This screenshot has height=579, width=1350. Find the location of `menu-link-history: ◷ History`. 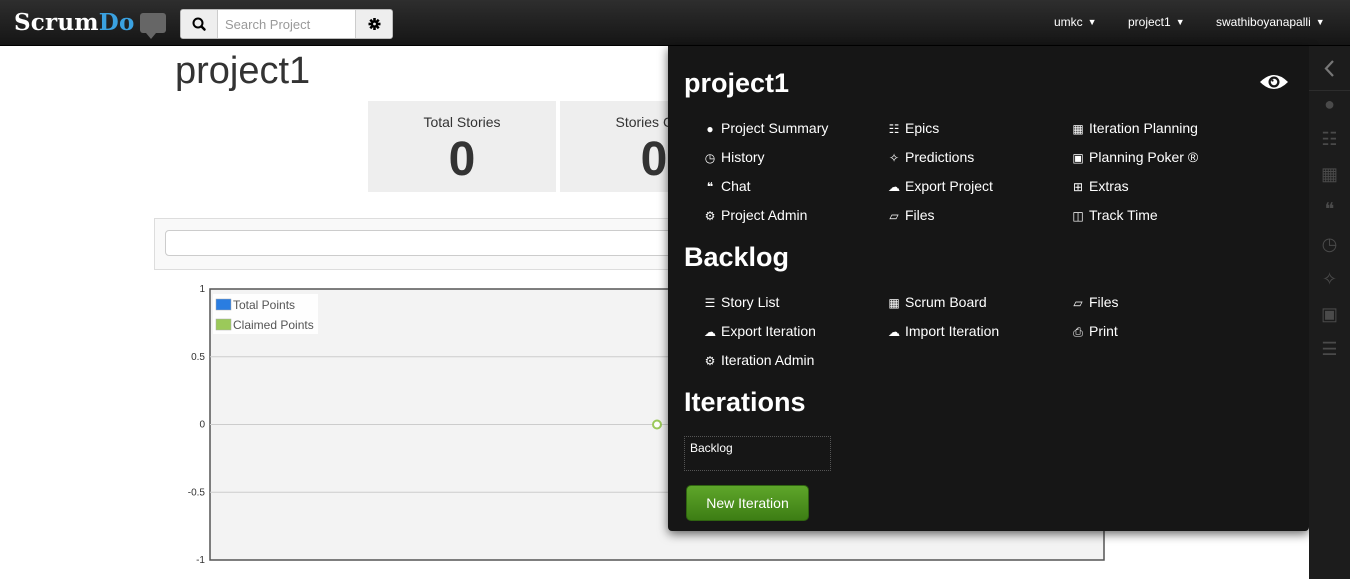

menu-link-history: ◷ History is located at coordinates (733, 157).